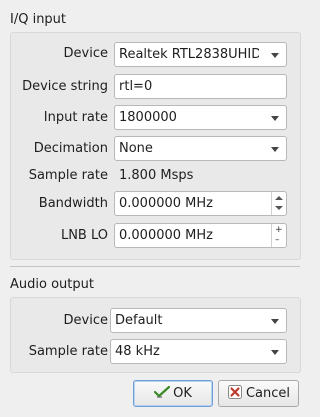 This screenshot has width=320, height=417. I want to click on input-rate-value: 1800000, so click(148, 117).